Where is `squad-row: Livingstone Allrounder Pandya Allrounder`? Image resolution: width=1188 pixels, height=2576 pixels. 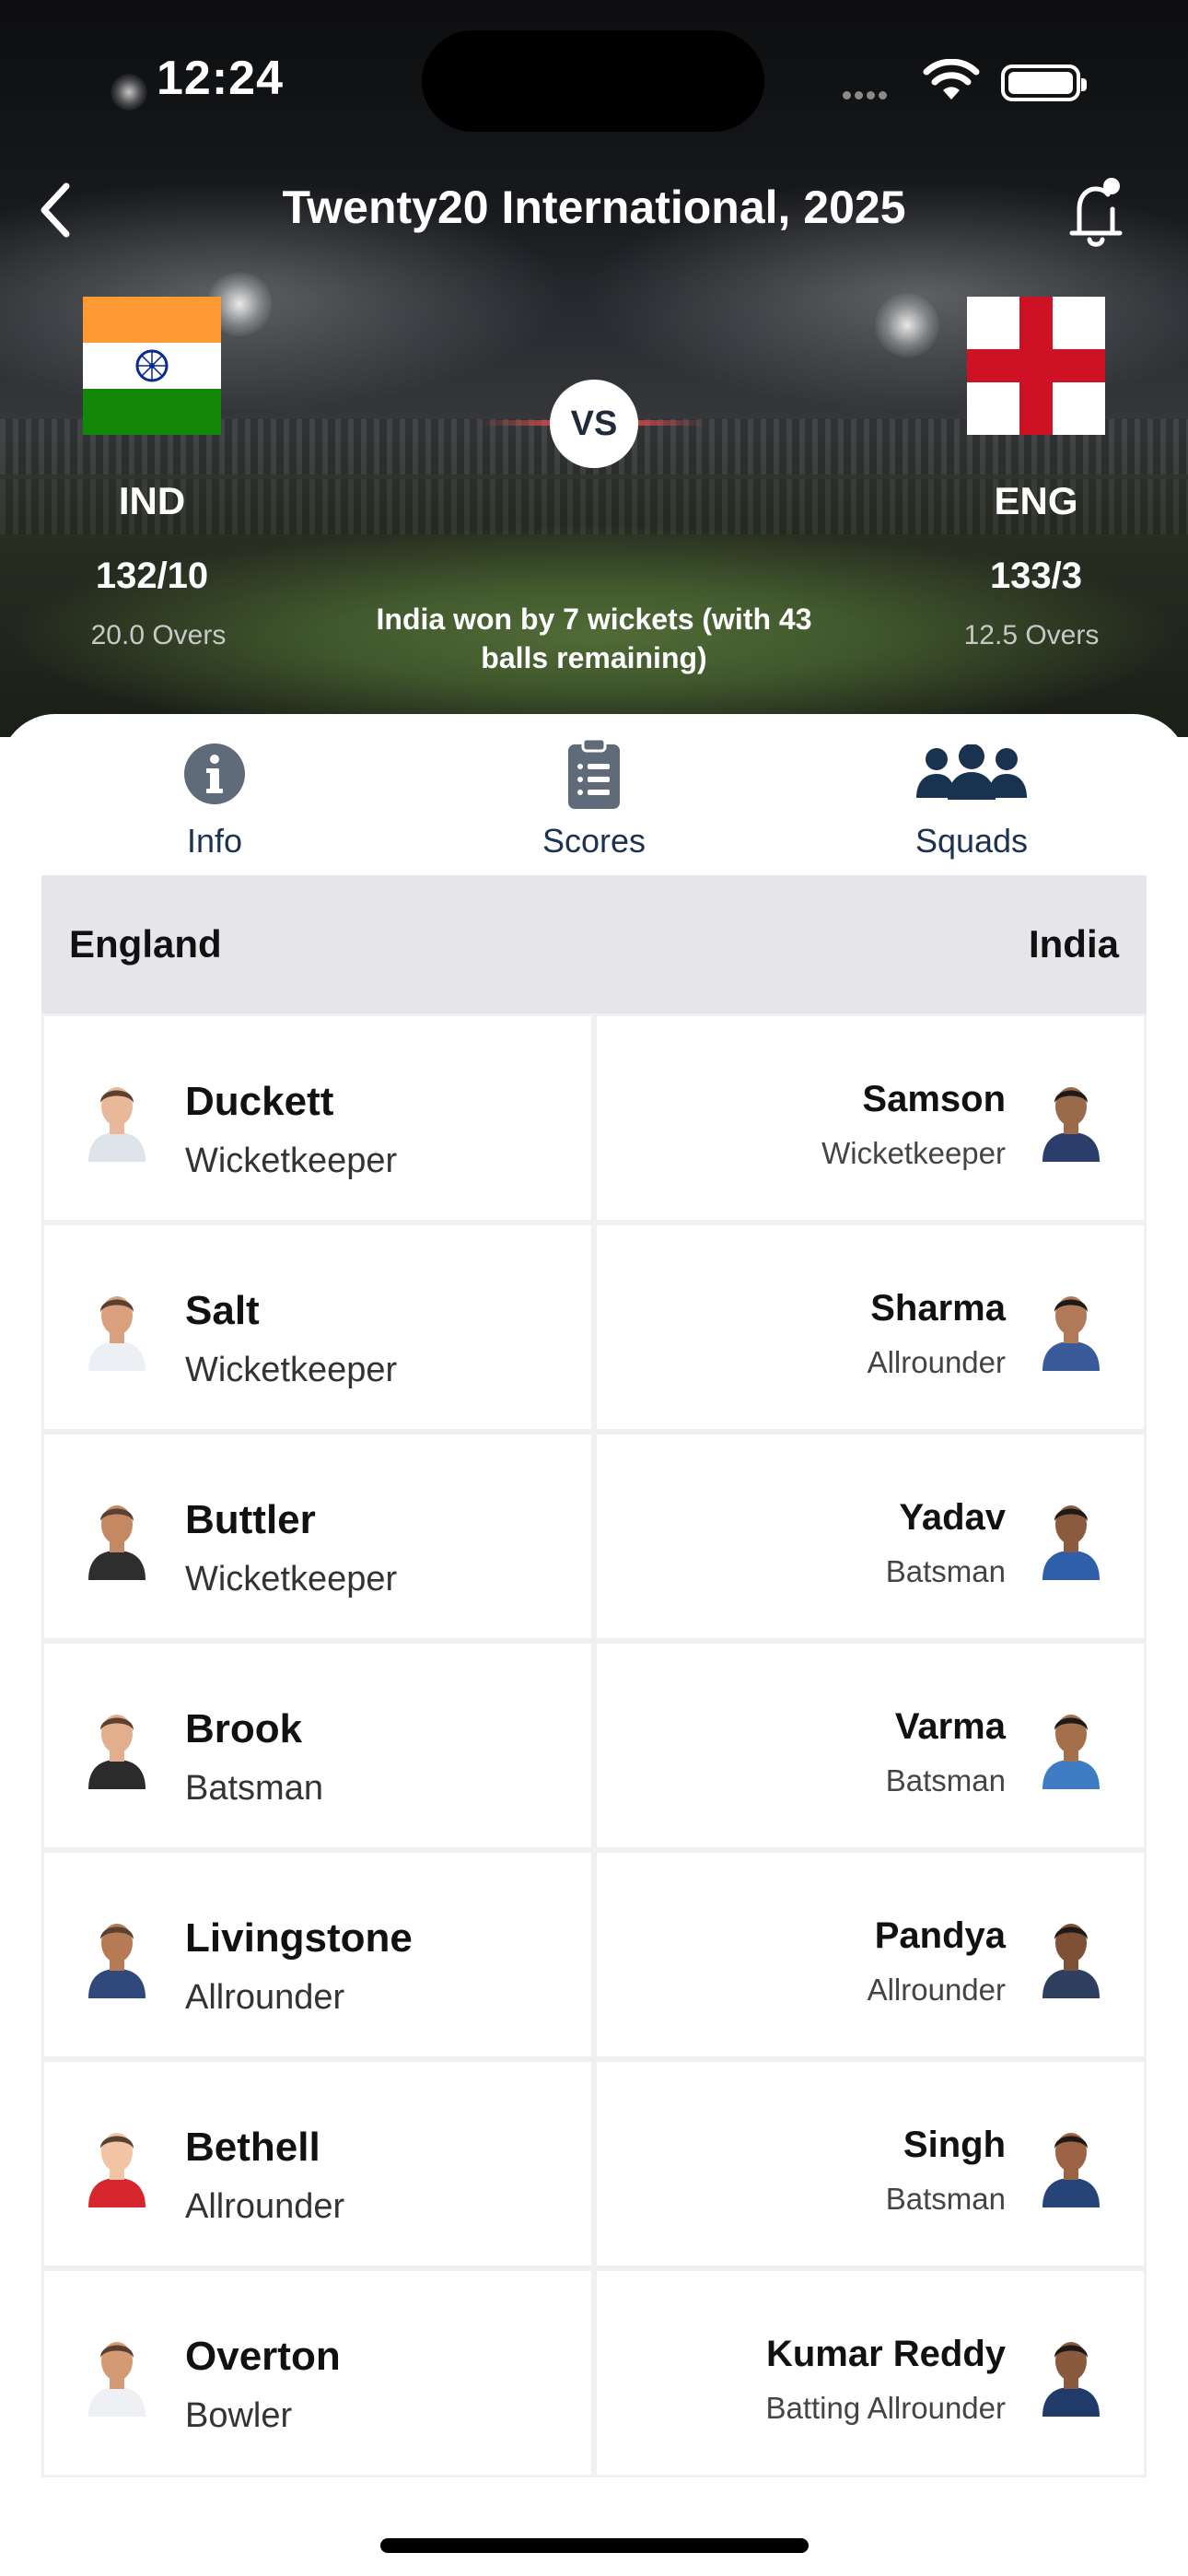
squad-row: Livingstone Allrounder Pandya Allrounder is located at coordinates (594, 1954).